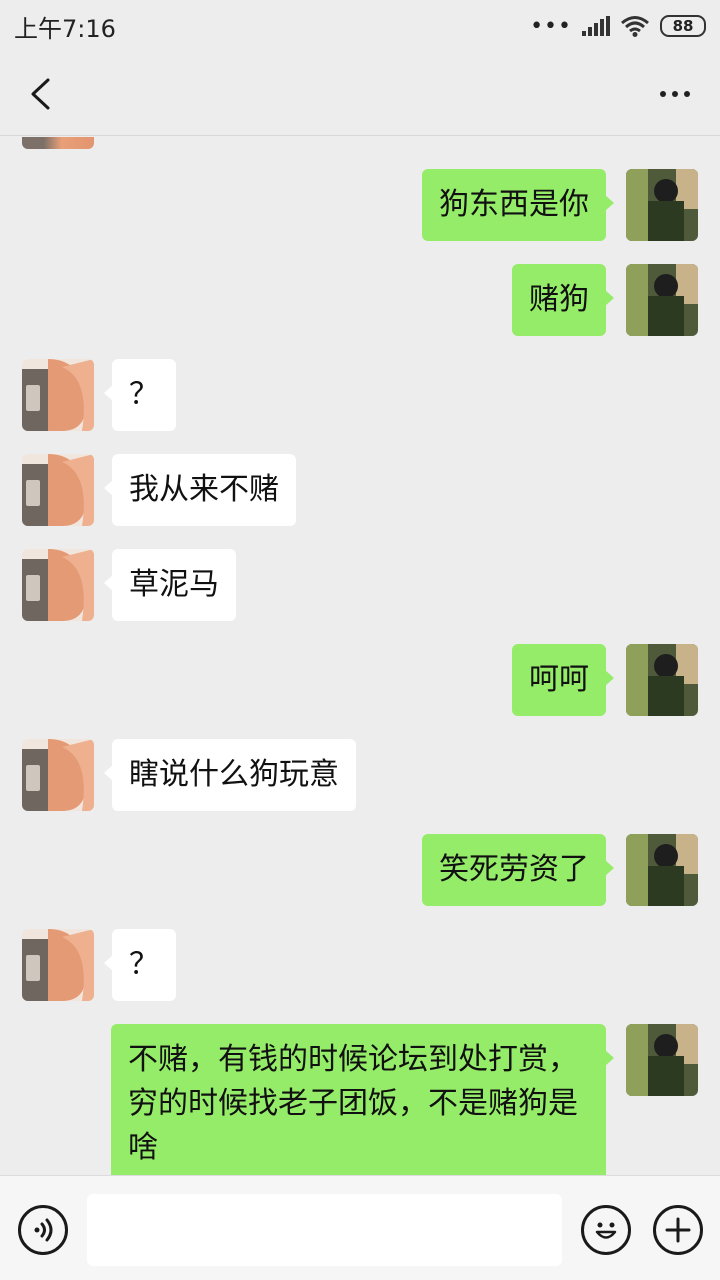  What do you see at coordinates (360, 26) in the screenshot?
I see `status-bar: 上午7:16 ••• 88` at bounding box center [360, 26].